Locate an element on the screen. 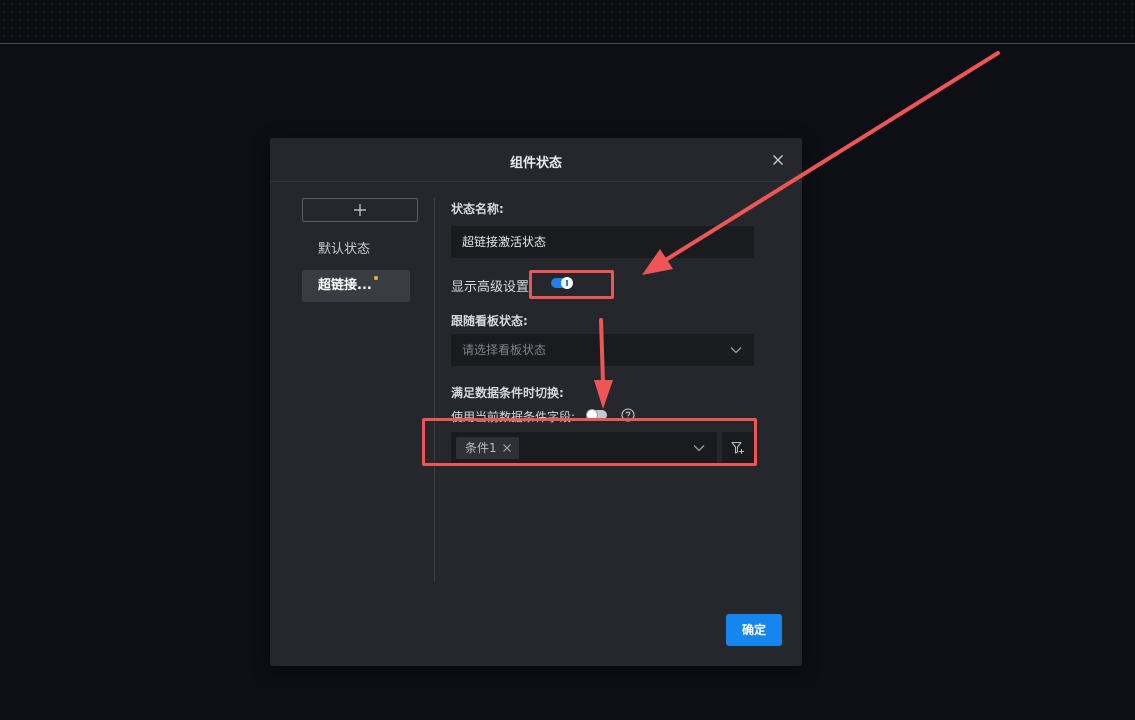  annotation-arrow-long is located at coordinates (821, 163).